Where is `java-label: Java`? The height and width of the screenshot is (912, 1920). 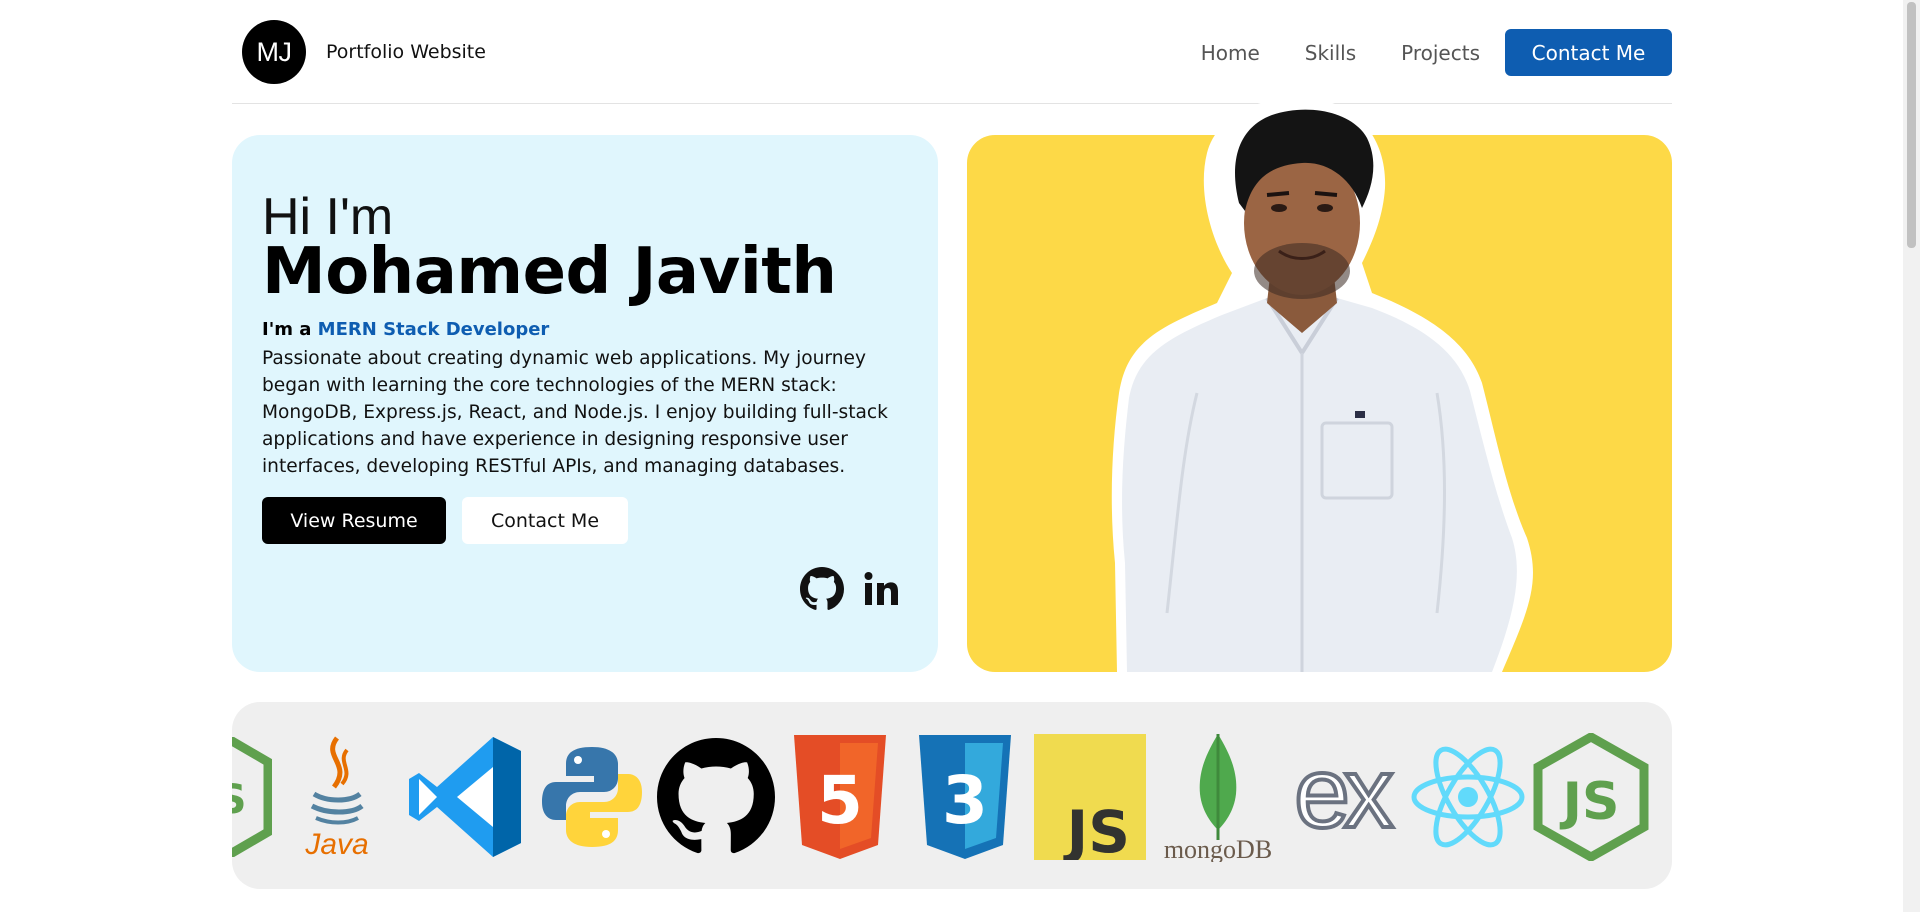
java-label: Java is located at coordinates (336, 844).